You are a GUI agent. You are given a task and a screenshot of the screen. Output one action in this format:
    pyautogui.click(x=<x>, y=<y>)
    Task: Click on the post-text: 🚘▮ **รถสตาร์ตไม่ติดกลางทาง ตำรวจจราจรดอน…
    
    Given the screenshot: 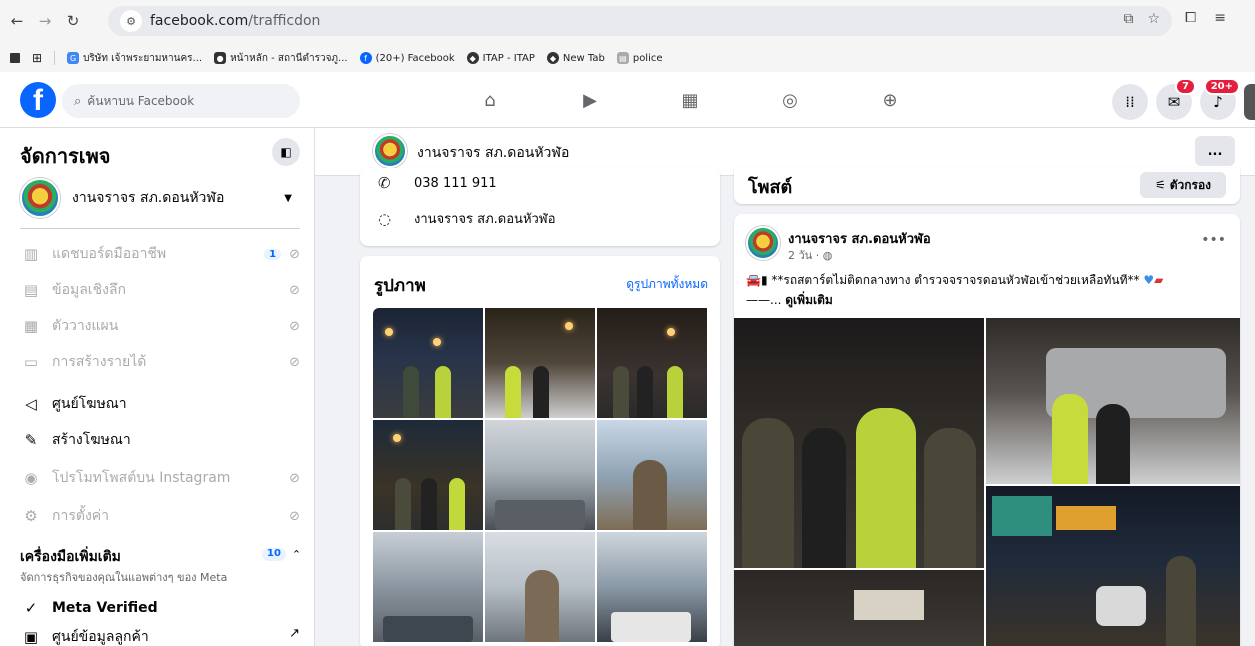 What is the action you would take?
    pyautogui.click(x=955, y=290)
    